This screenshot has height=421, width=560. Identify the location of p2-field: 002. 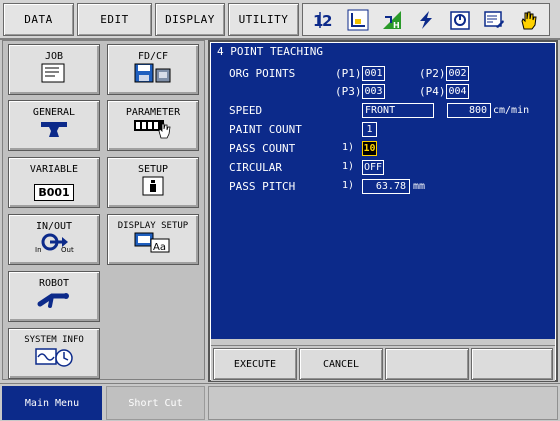
(457, 73).